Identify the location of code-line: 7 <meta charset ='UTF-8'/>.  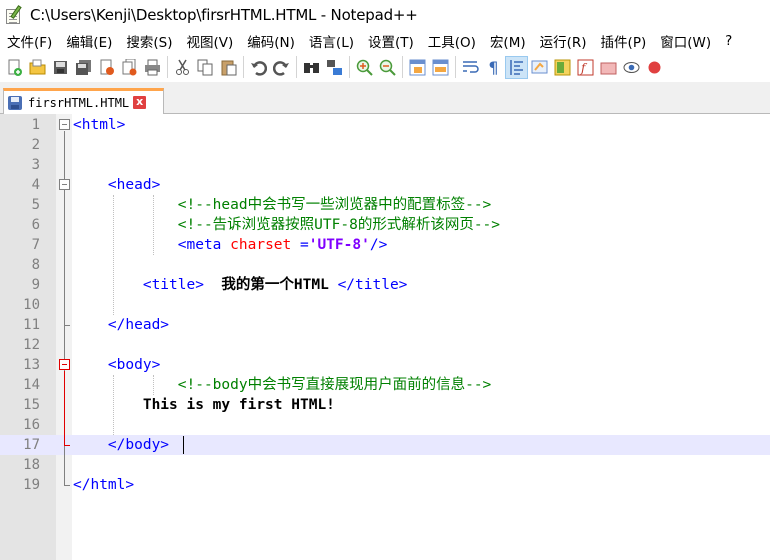
(385, 245).